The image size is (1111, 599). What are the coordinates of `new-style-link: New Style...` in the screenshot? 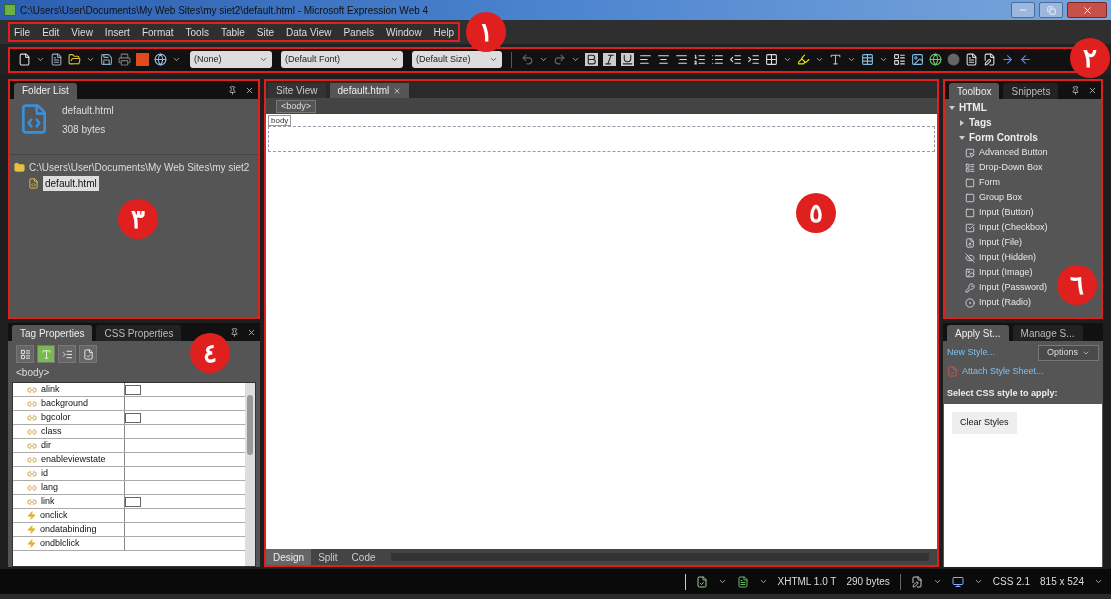 It's located at (971, 353).